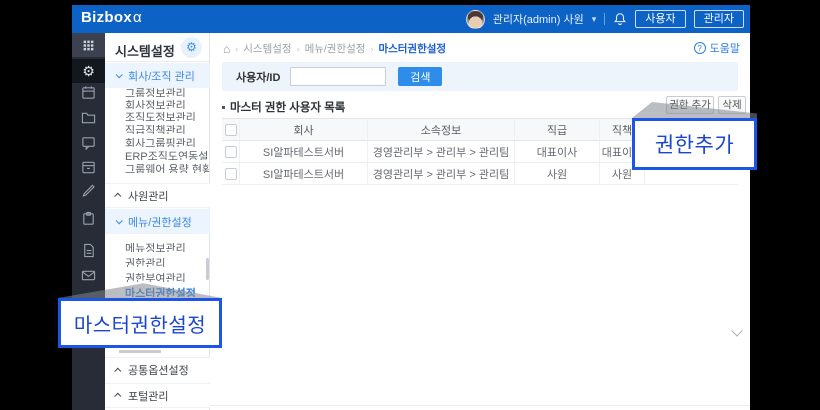  I want to click on app-logo: Bizboxα, so click(111, 17).